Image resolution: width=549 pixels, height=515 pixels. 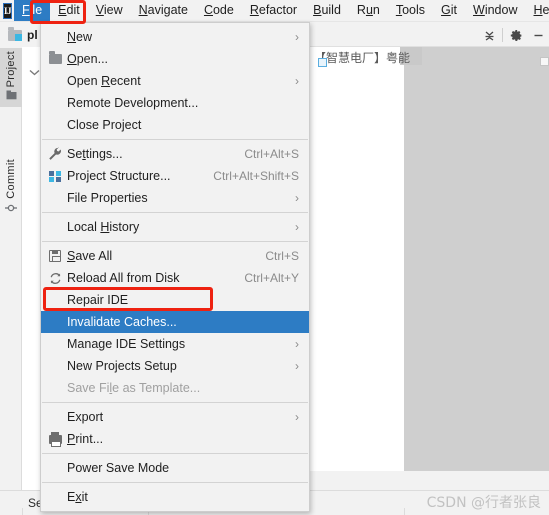 What do you see at coordinates (107, 198) in the screenshot?
I see `menu-item-label: File Properties` at bounding box center [107, 198].